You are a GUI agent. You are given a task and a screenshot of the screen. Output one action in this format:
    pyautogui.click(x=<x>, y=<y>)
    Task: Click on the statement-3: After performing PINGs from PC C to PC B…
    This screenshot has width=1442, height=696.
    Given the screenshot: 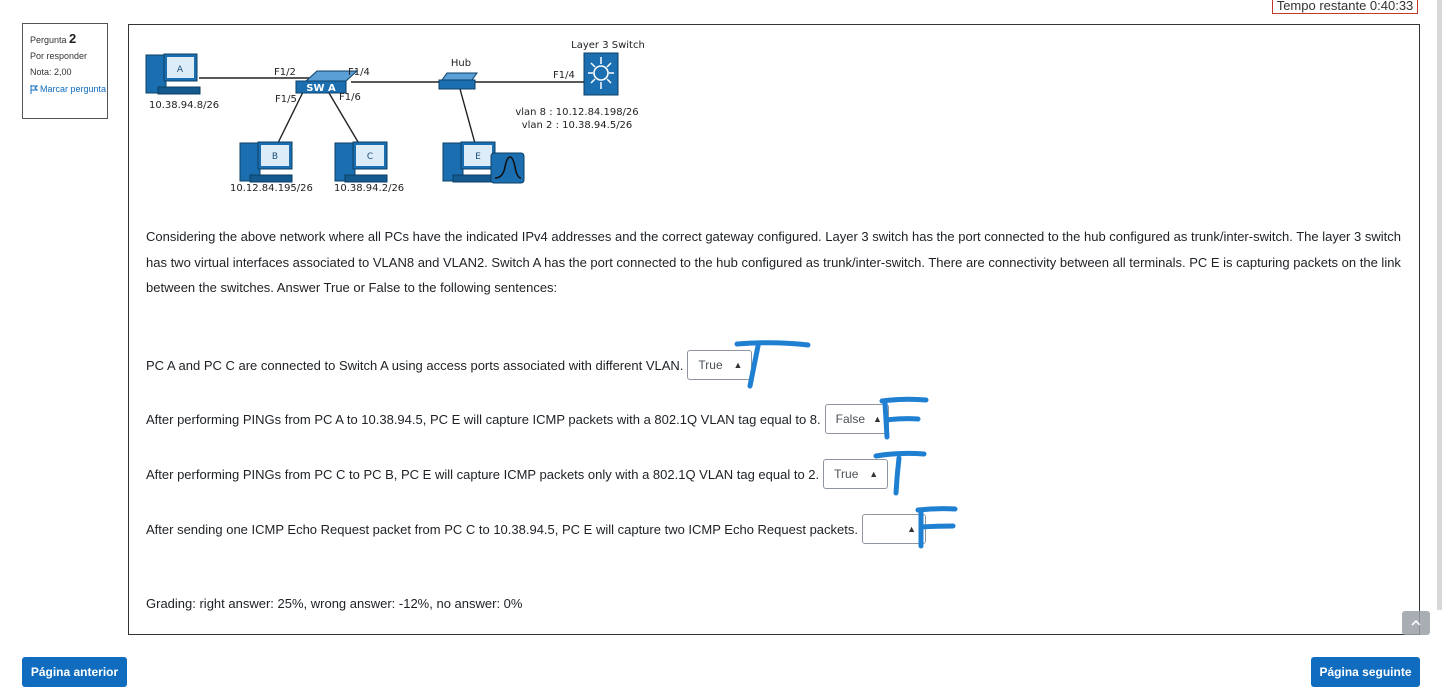 What is the action you would take?
    pyautogui.click(x=517, y=474)
    